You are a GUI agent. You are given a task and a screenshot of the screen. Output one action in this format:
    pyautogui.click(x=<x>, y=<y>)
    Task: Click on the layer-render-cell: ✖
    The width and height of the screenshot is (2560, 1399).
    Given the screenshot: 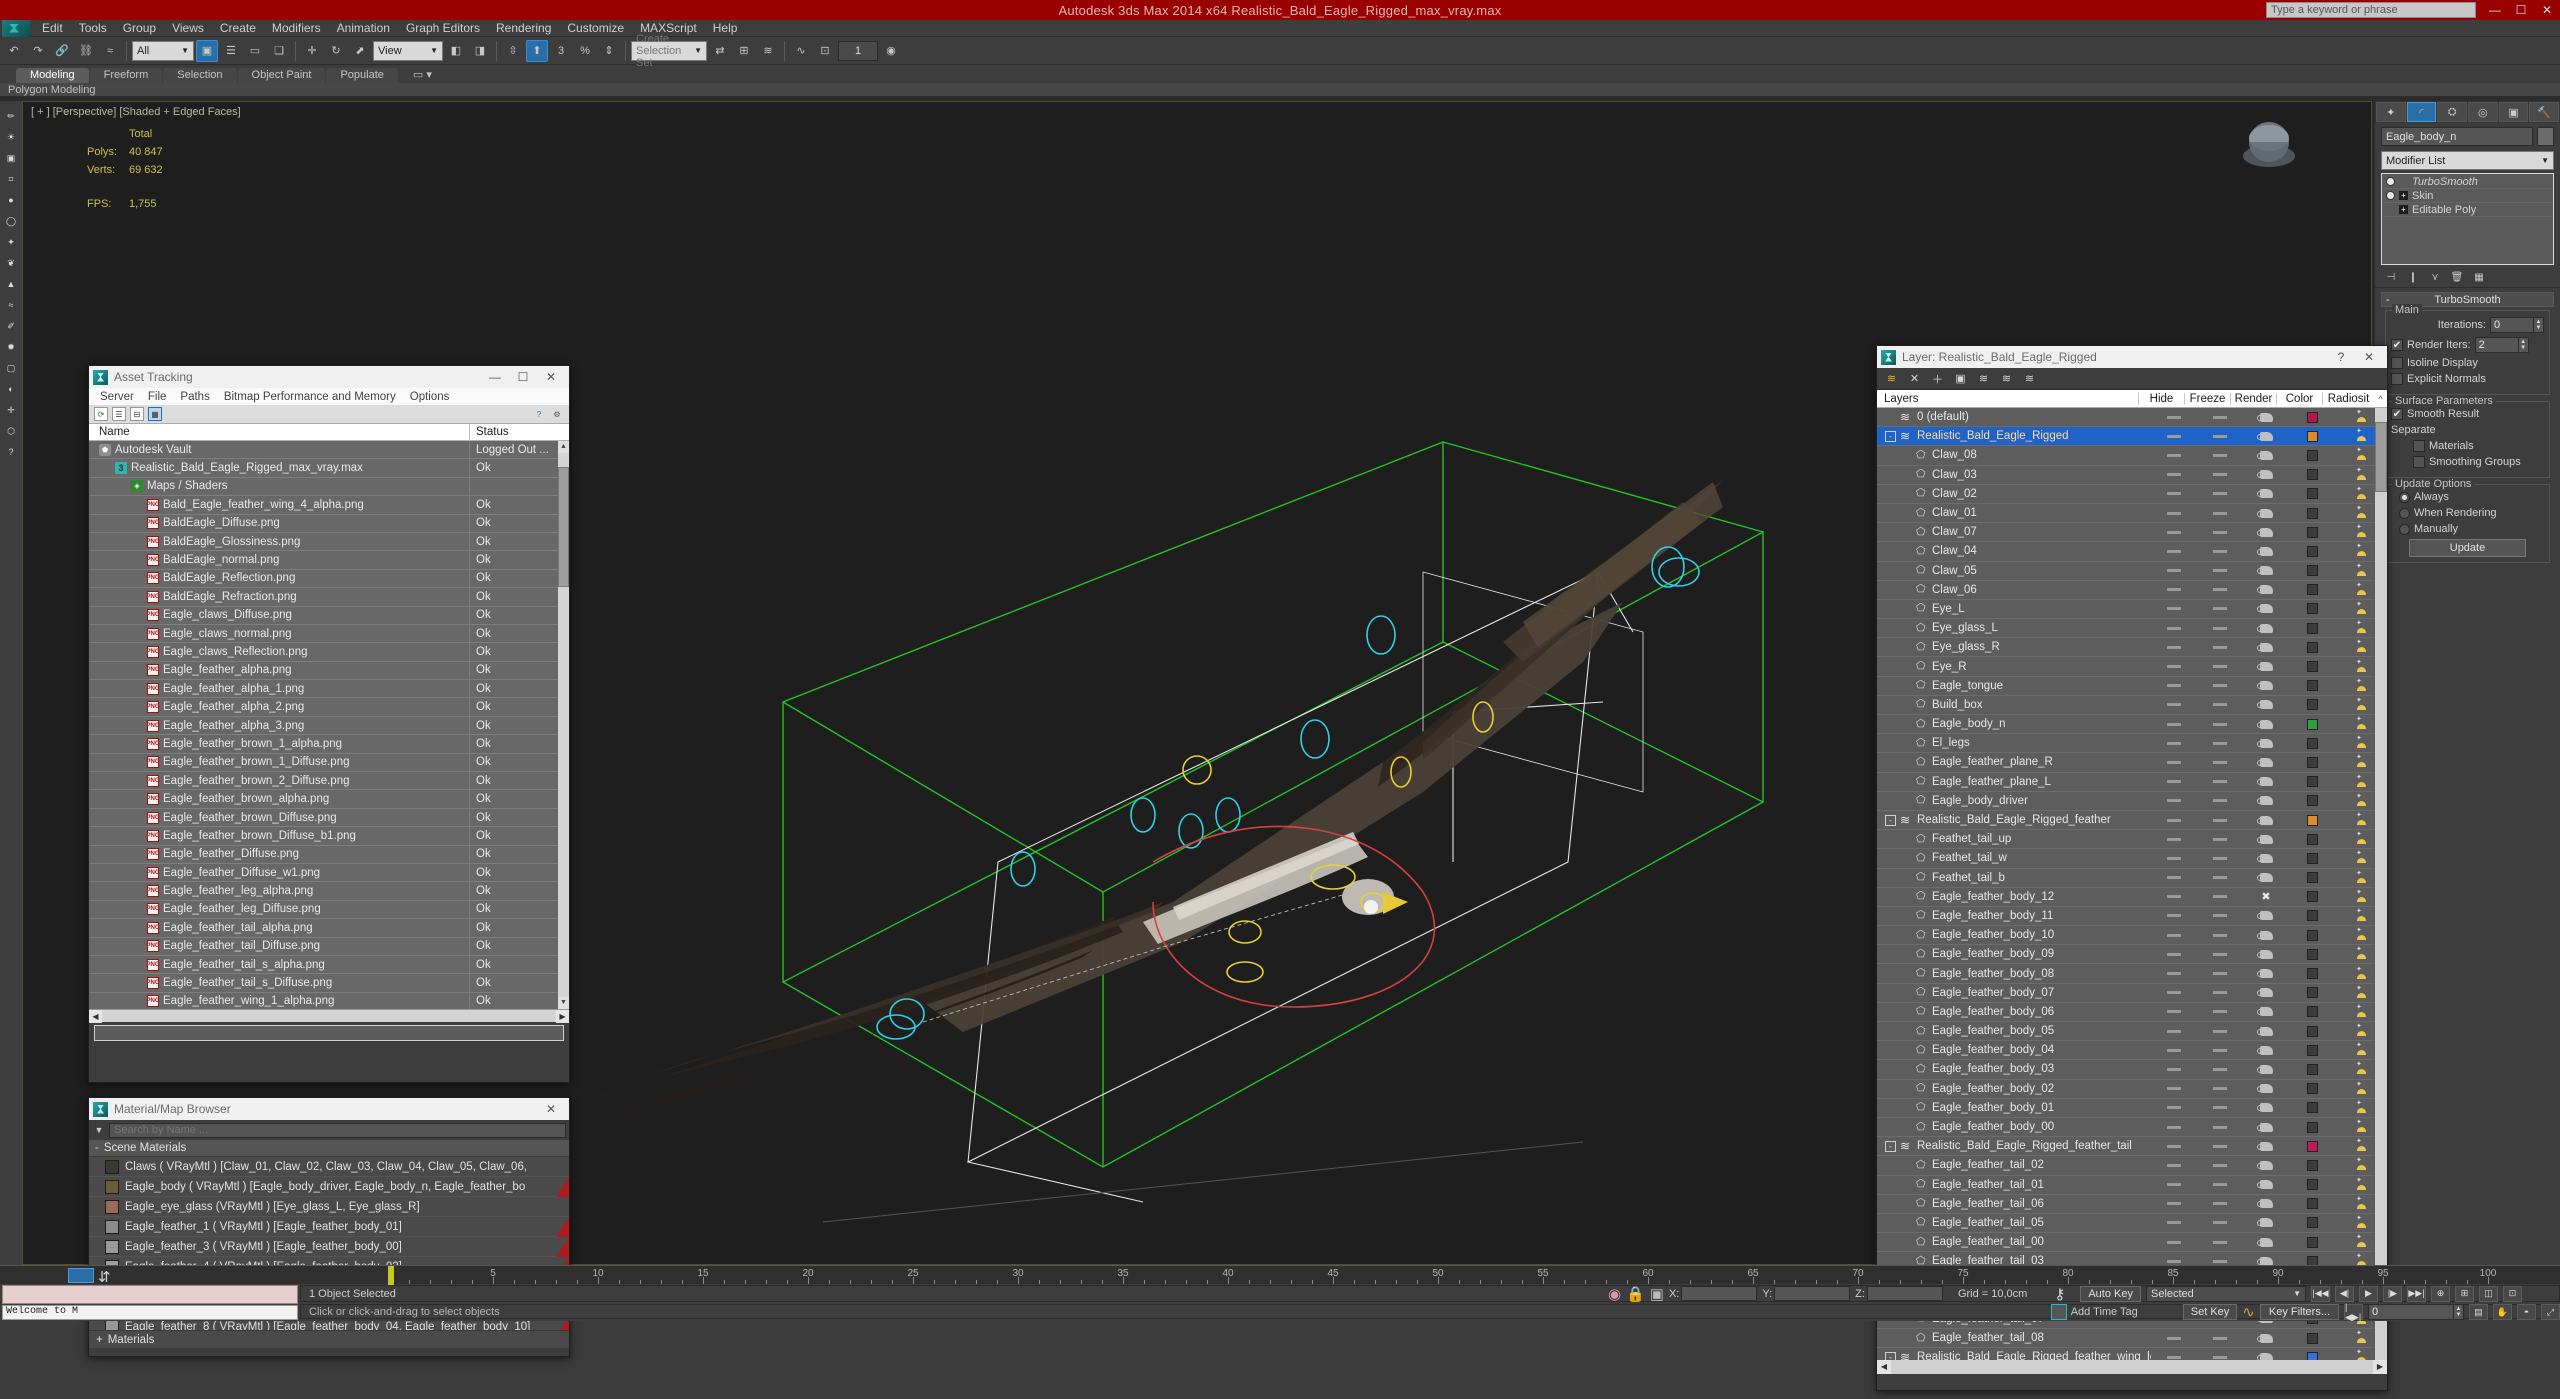 What is the action you would take?
    pyautogui.click(x=2266, y=896)
    